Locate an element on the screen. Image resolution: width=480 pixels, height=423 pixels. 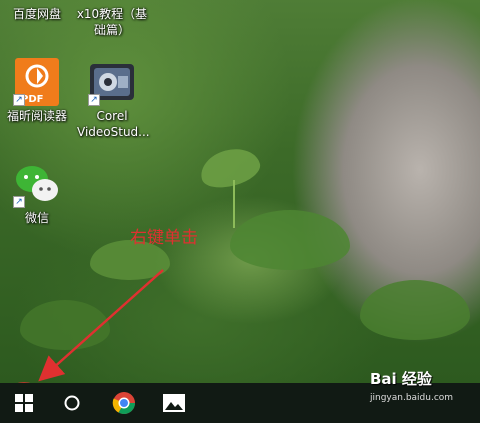
baidu-netdisk-icon is located at coordinates (37, 2).